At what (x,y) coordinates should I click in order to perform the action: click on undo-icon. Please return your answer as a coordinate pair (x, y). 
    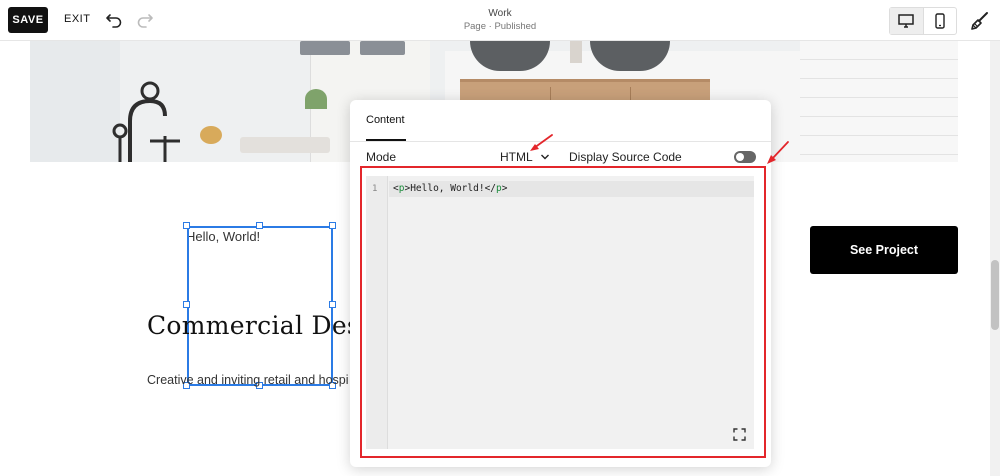
    Looking at the image, I should click on (114, 20).